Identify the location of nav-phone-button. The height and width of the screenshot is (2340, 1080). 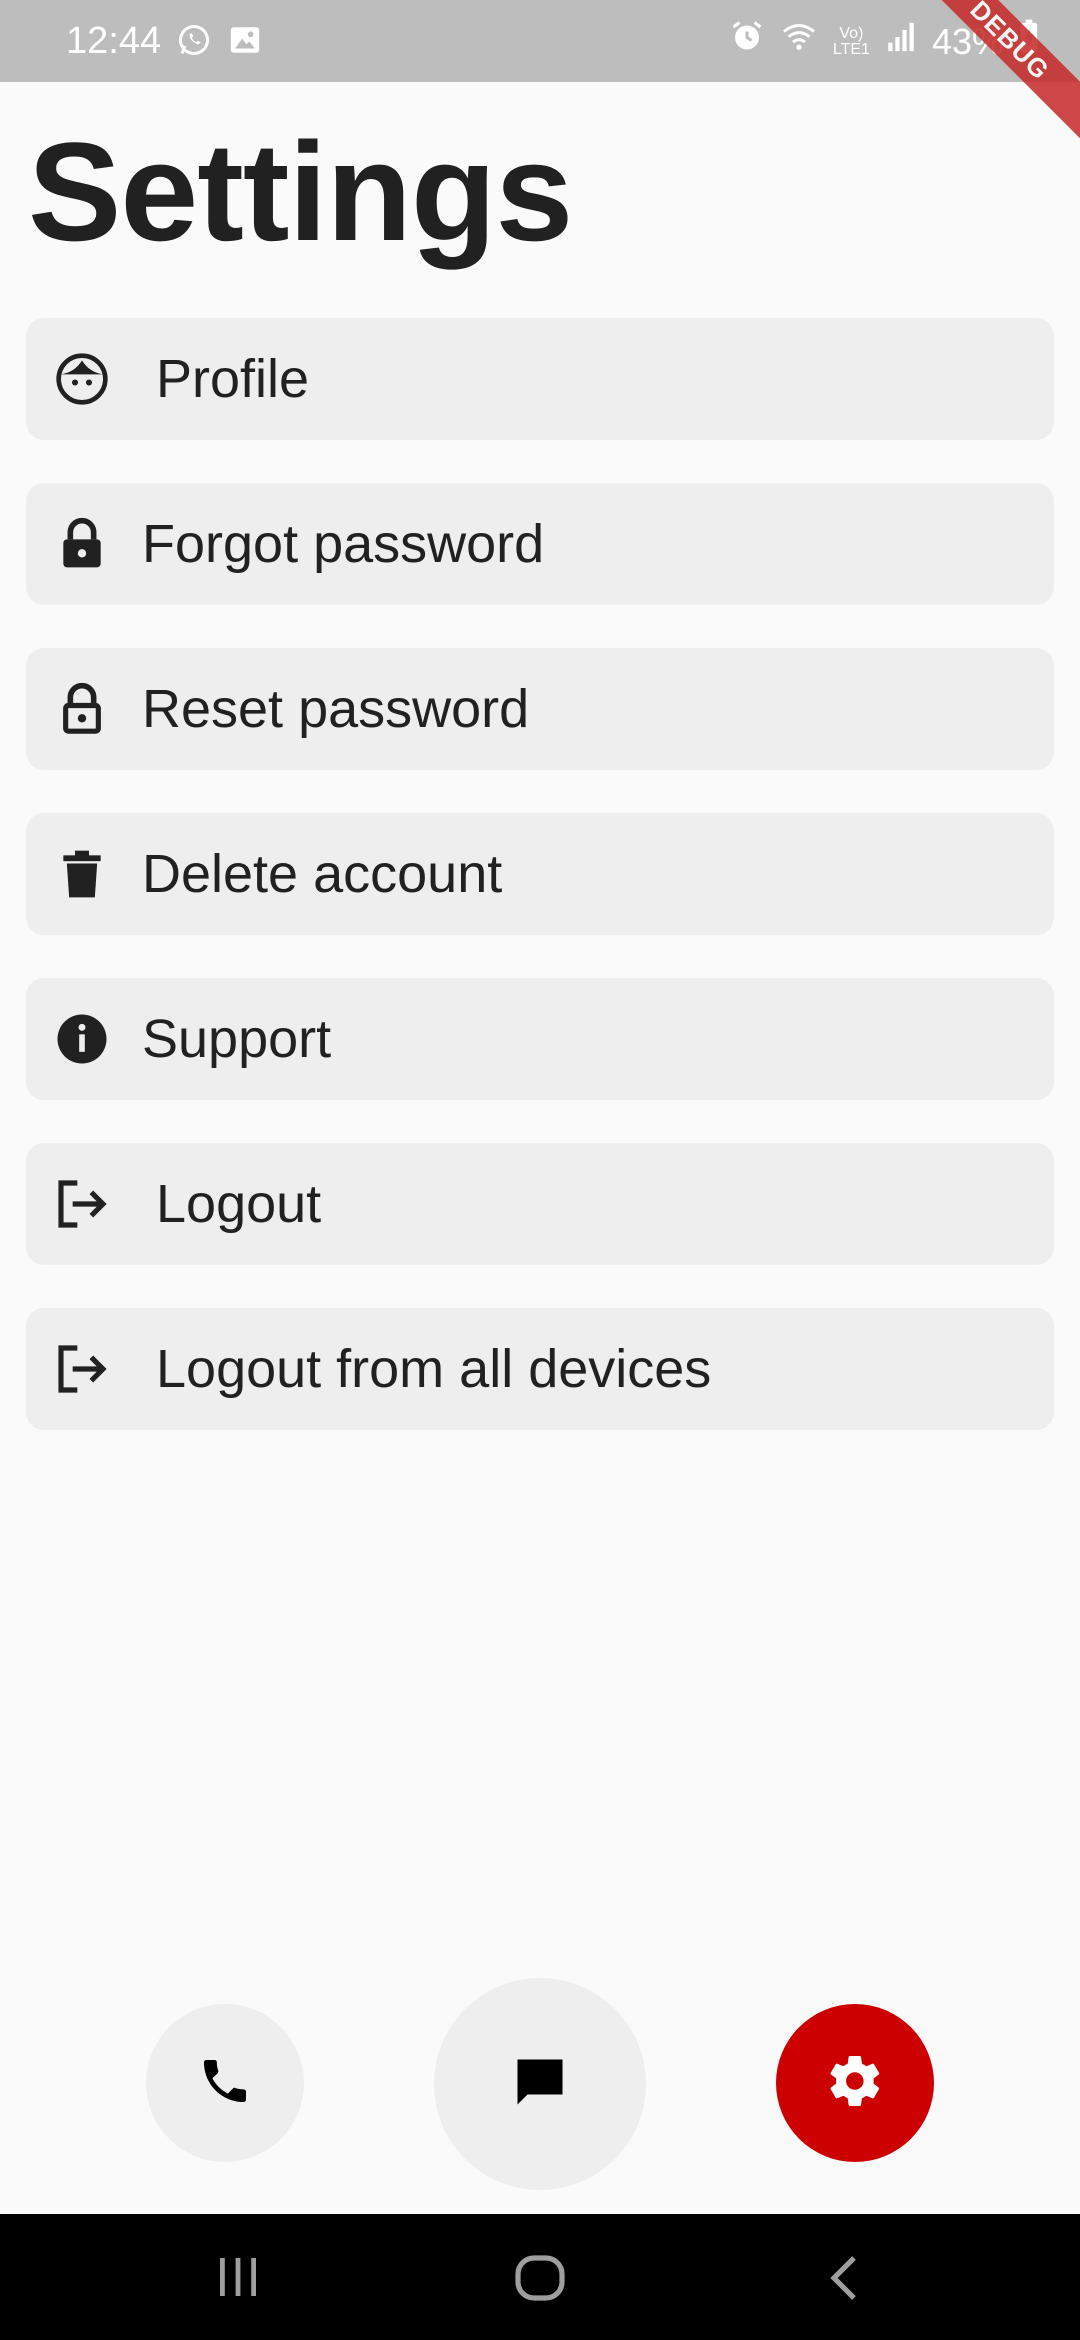
(225, 2083).